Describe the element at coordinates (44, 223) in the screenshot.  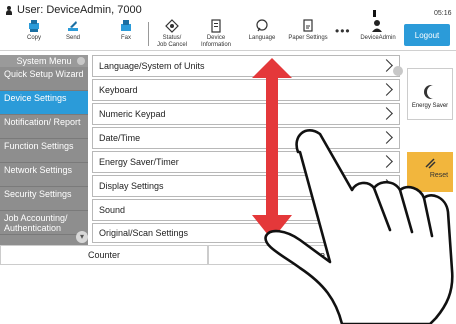
I see `menu-item-job-accounting: Job Accounting/ Authentication` at that location.